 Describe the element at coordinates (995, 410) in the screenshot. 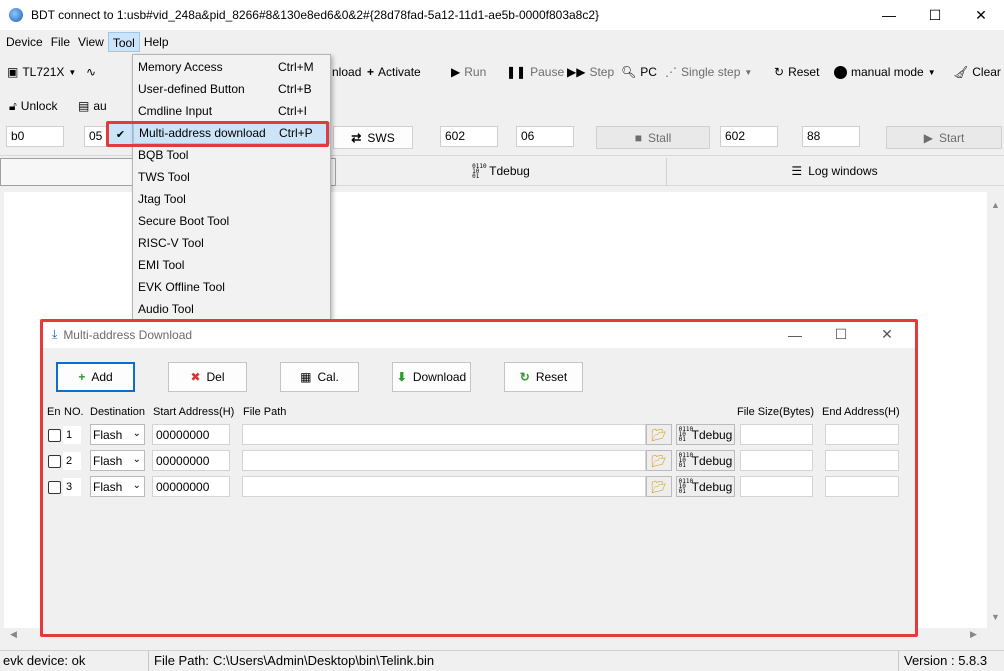

I see `main-vertical-scrollbar: ▲ ▼` at that location.